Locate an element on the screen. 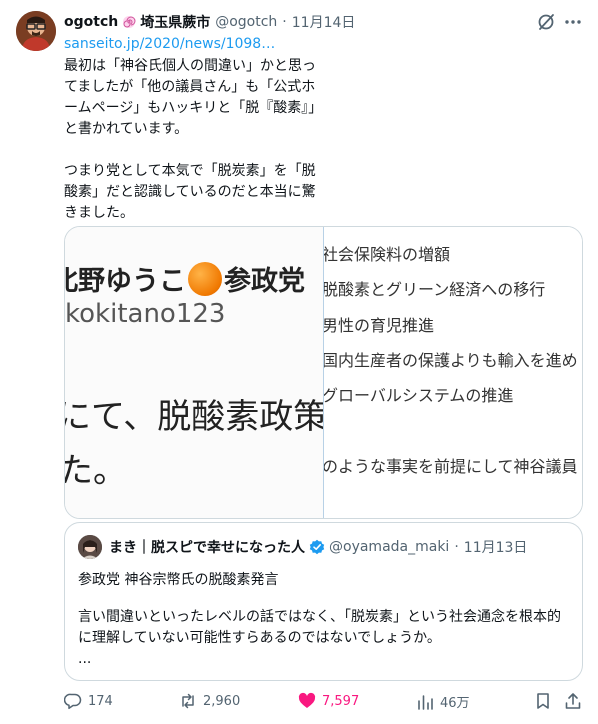  tweet-date: 11月14日 is located at coordinates (324, 22).